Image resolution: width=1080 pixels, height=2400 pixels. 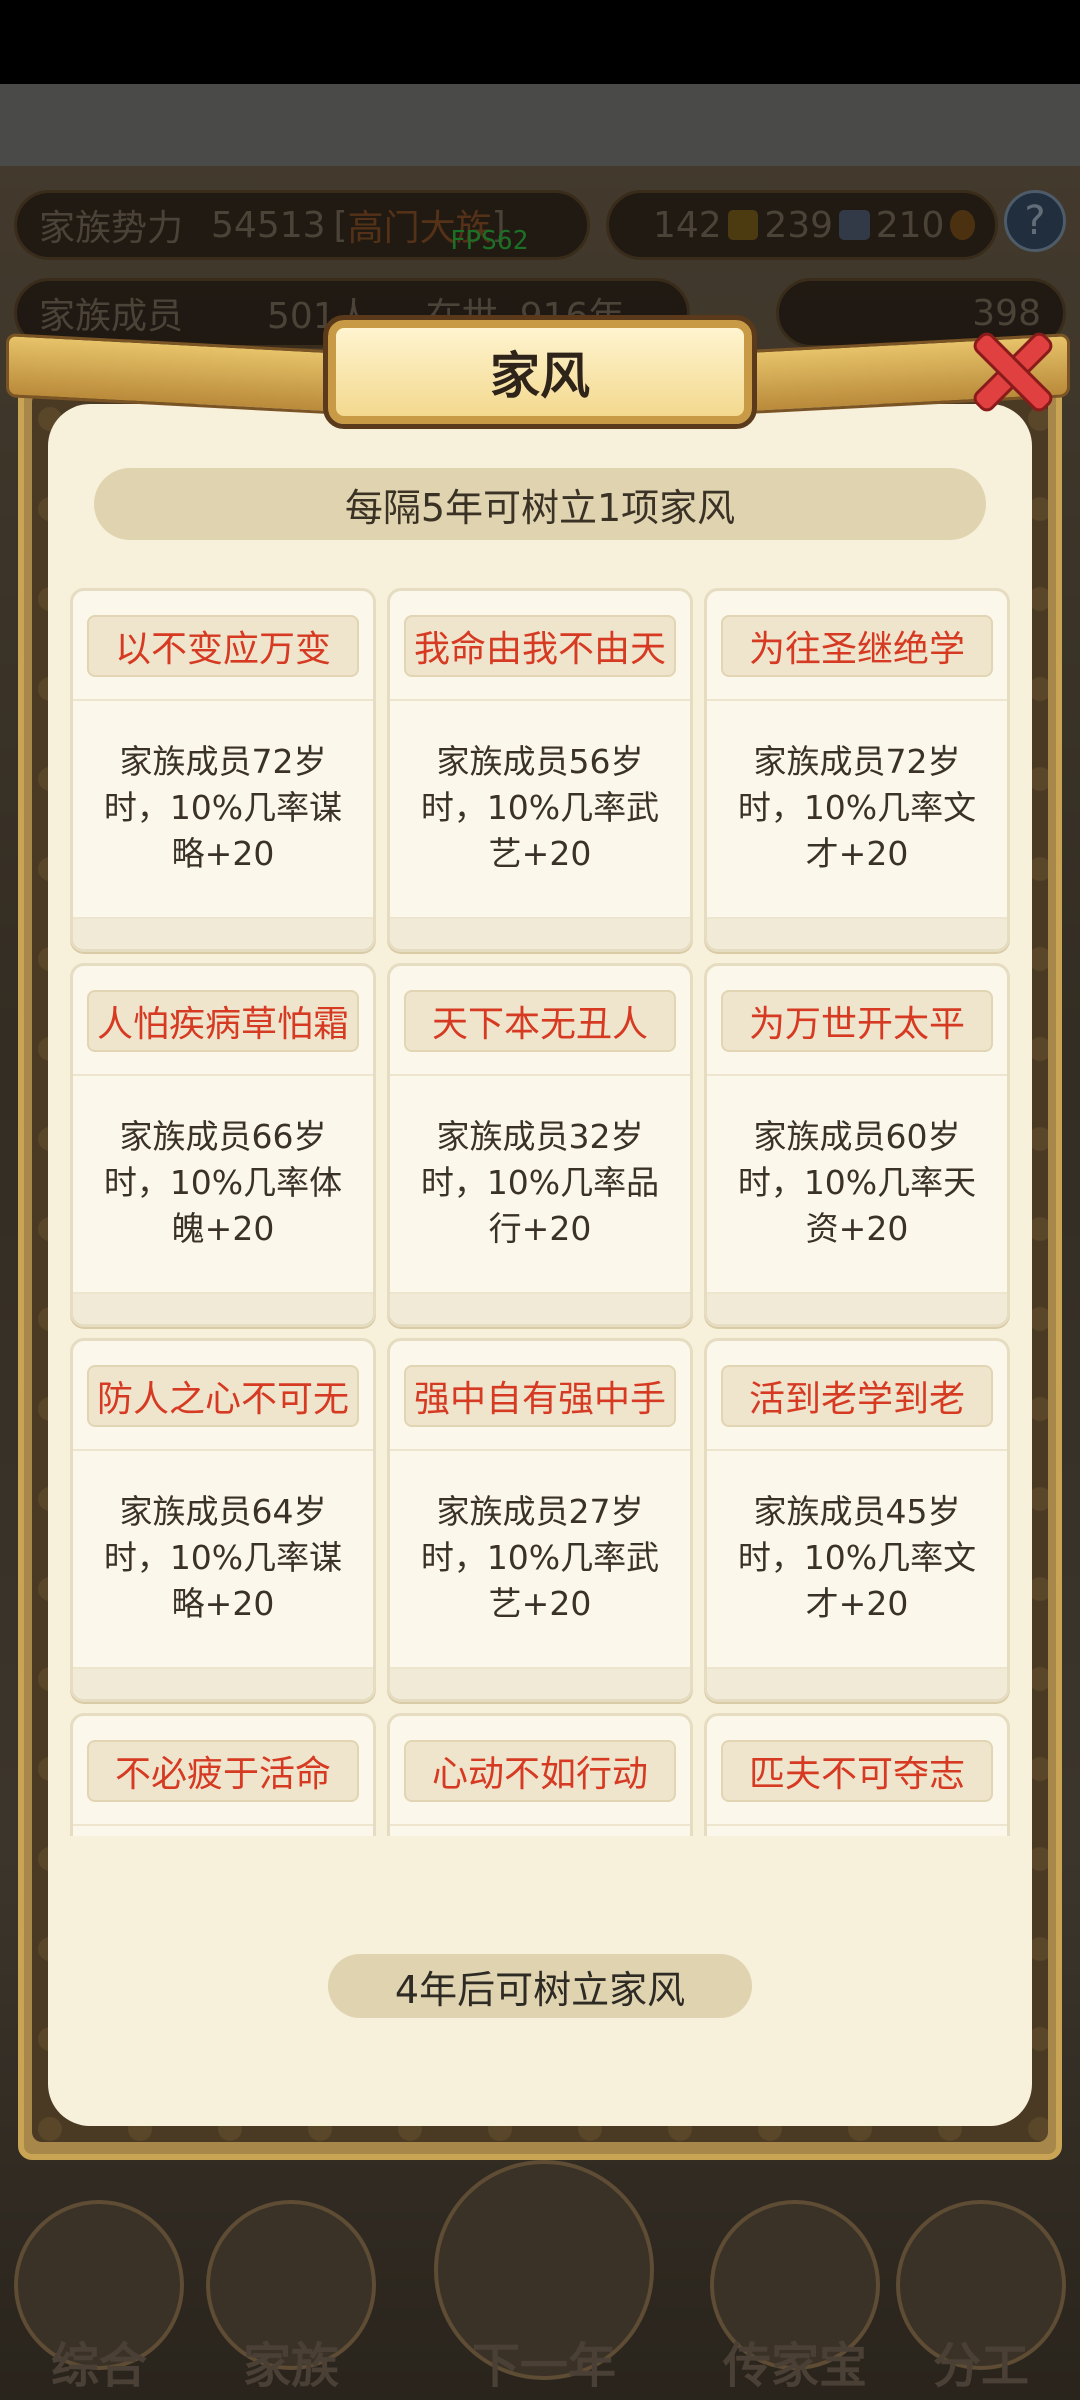 What do you see at coordinates (544, 2280) in the screenshot?
I see `nav-next-year: 下一年` at bounding box center [544, 2280].